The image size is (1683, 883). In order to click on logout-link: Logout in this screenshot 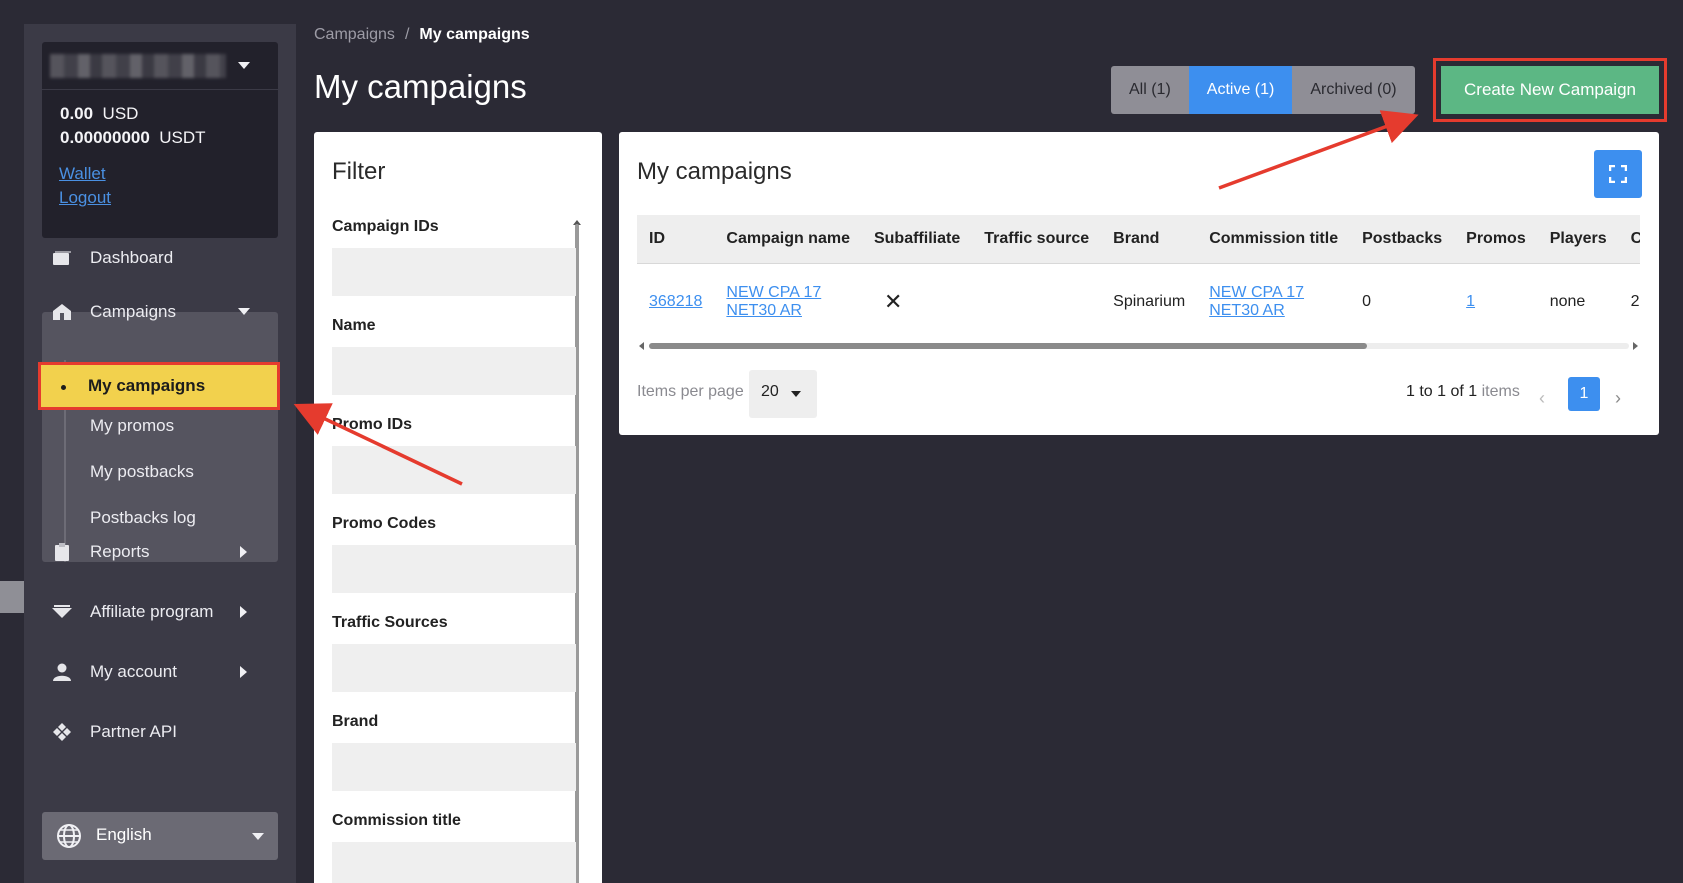, I will do `click(85, 198)`.